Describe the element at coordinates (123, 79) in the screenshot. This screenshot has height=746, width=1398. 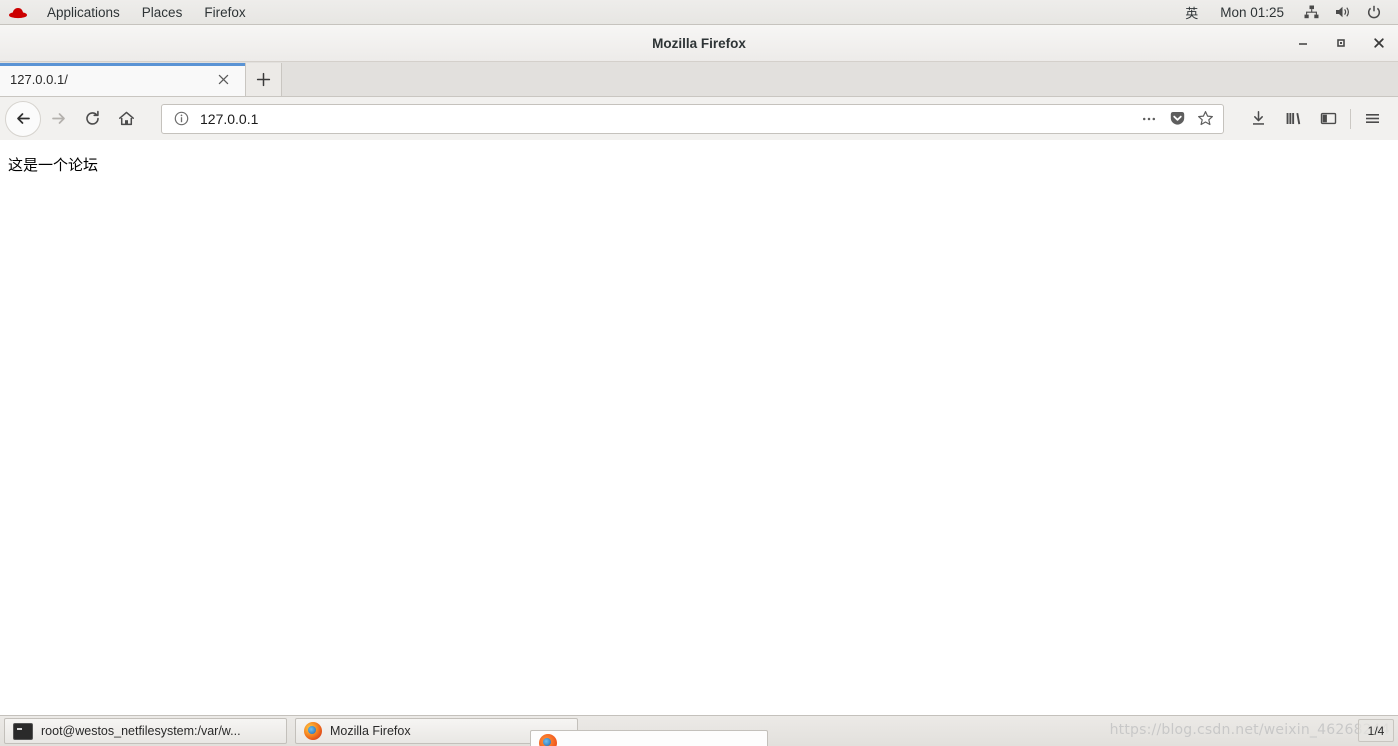
I see `browser-tab: 127.0.0.1/` at that location.